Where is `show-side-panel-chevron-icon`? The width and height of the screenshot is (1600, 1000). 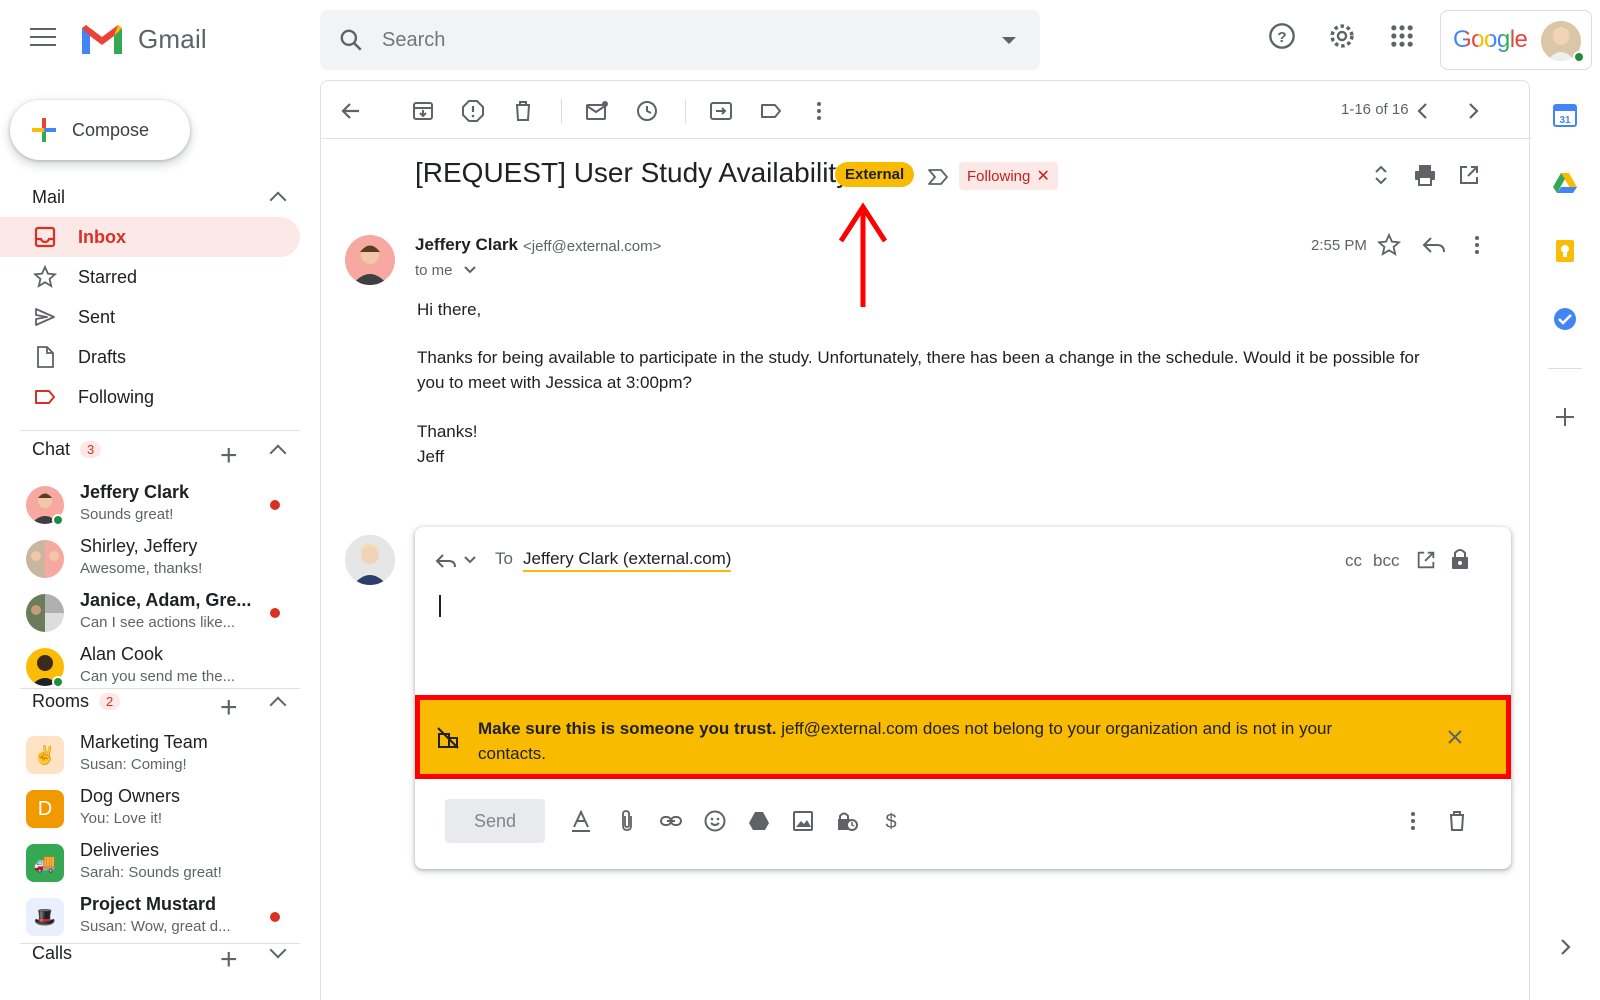
show-side-panel-chevron-icon is located at coordinates (1565, 947).